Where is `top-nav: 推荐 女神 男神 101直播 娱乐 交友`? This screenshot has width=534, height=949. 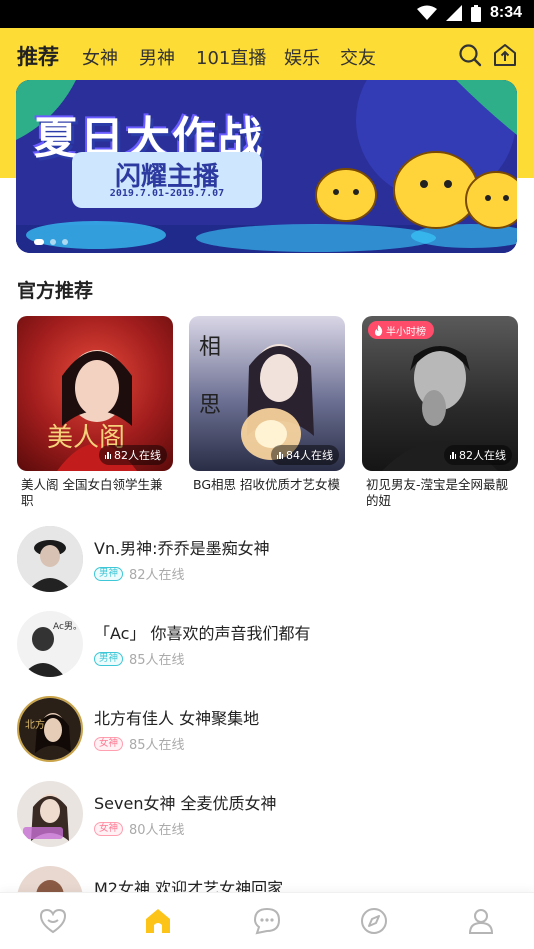
top-nav: 推荐 女神 男神 101直播 娱乐 交友 is located at coordinates (267, 56).